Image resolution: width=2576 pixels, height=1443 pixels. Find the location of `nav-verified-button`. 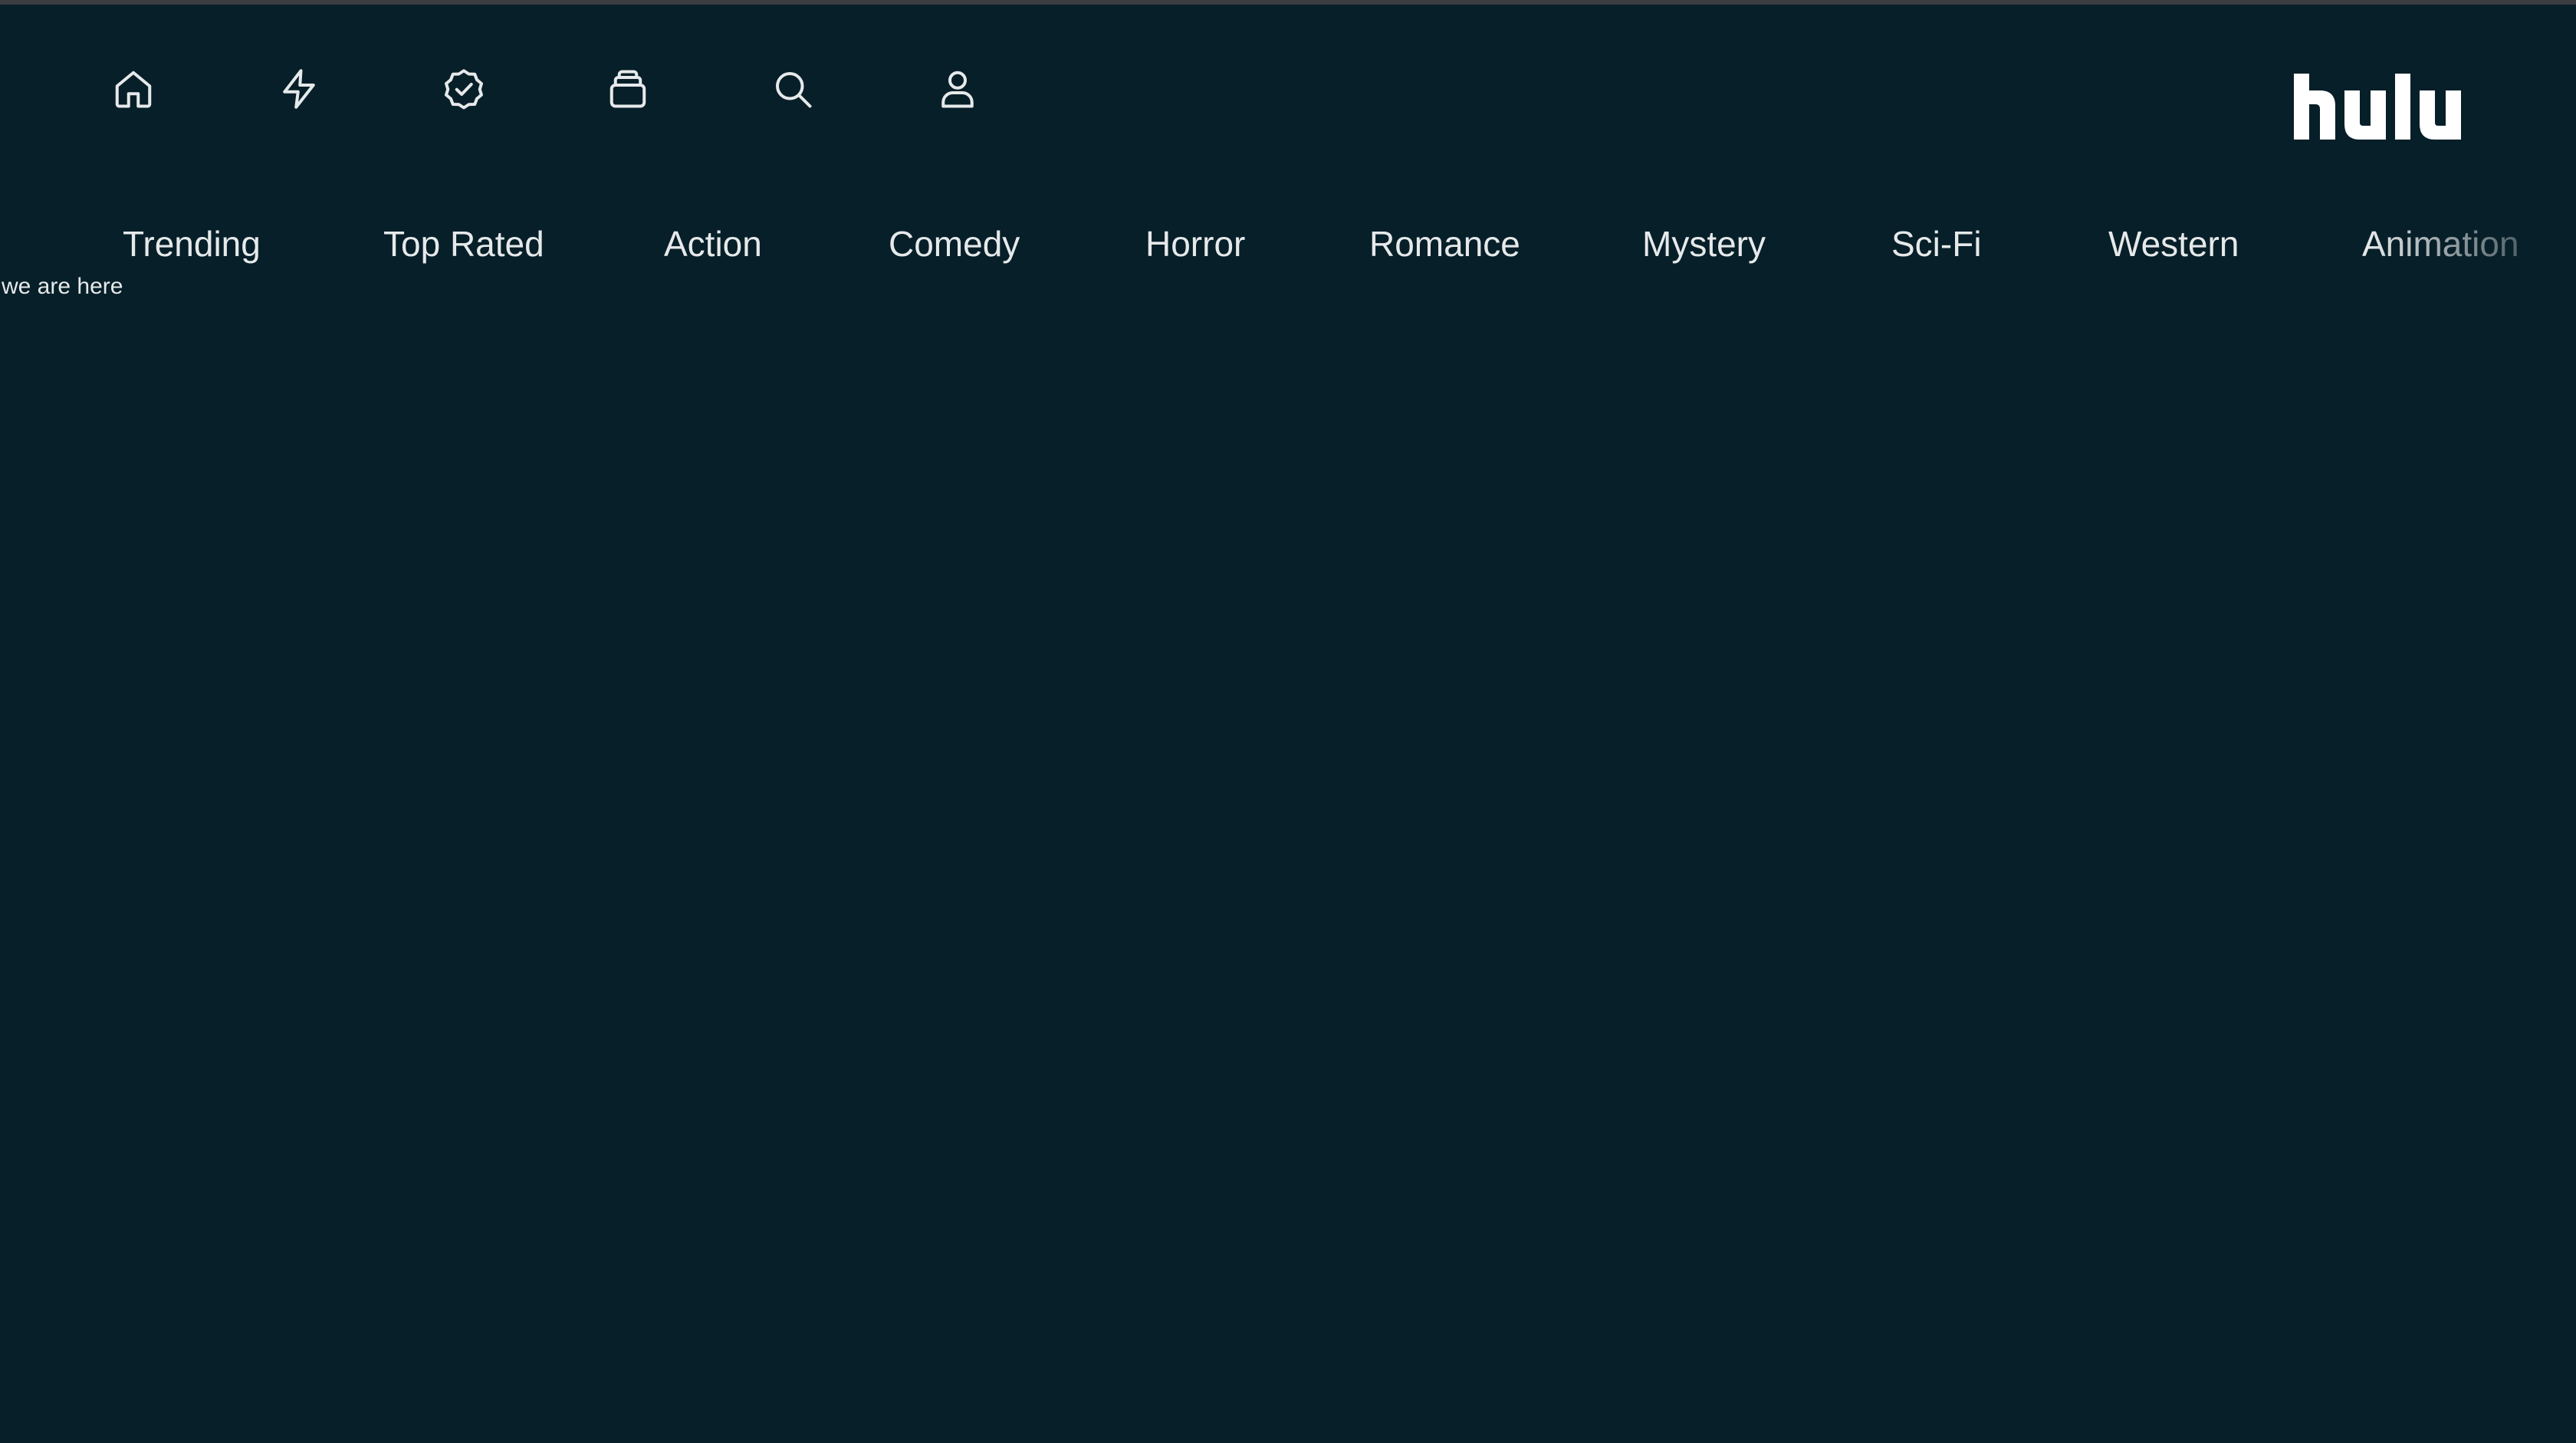

nav-verified-button is located at coordinates (464, 89).